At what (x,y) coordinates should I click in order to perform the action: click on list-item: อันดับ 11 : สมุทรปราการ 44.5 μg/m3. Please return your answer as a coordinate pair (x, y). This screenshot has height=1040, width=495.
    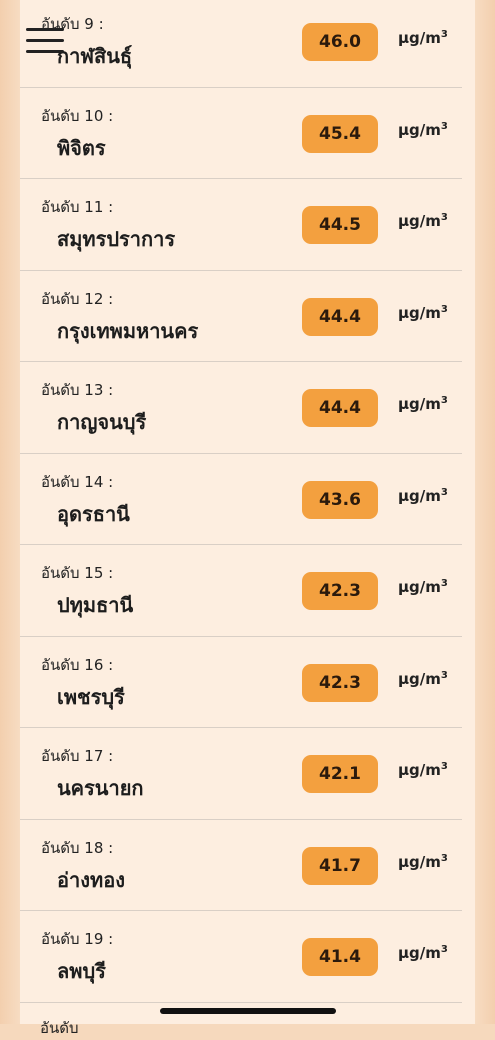
    Looking at the image, I should click on (241, 225).